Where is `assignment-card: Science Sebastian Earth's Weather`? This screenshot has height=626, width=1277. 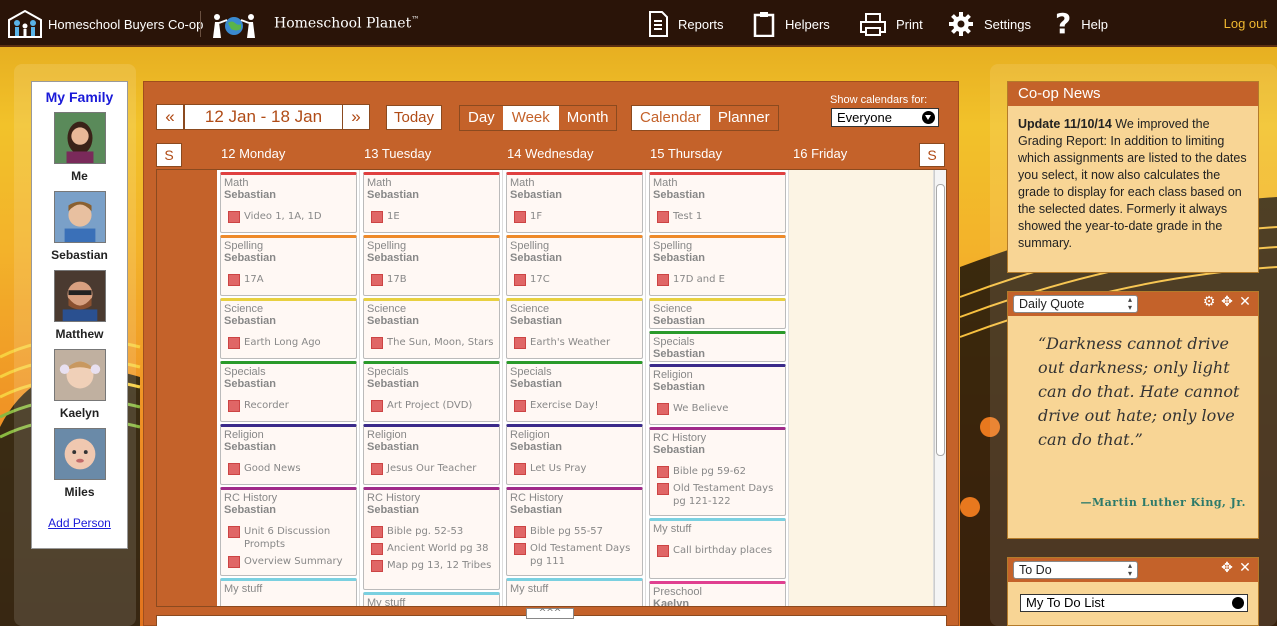
assignment-card: Science Sebastian Earth's Weather is located at coordinates (574, 328).